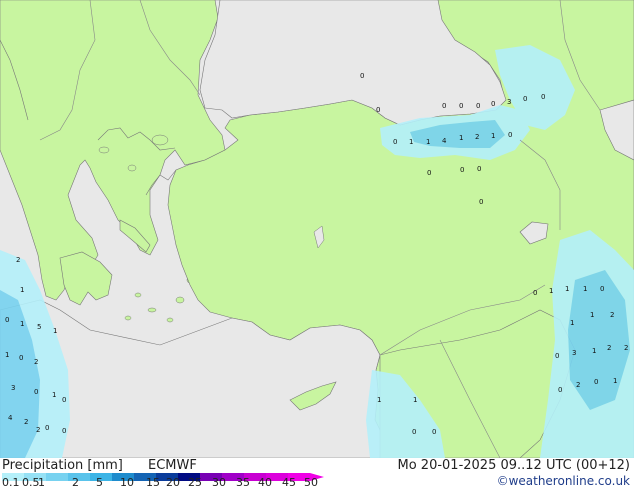  Describe the element at coordinates (127, 482) in the screenshot. I see `scale-tick-label: 10` at that location.